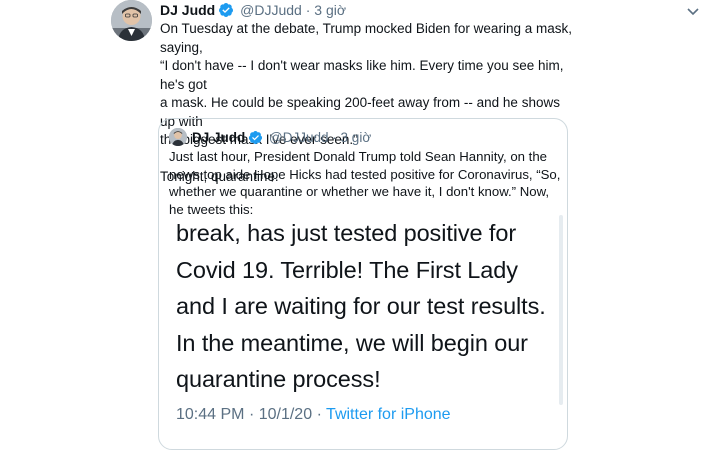 Image resolution: width=720 pixels, height=450 pixels. I want to click on embedded-scrollbar, so click(561, 310).